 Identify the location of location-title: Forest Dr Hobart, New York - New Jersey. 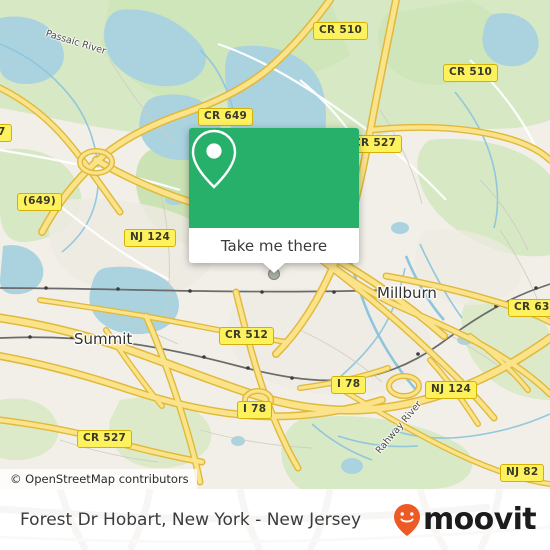
(191, 519).